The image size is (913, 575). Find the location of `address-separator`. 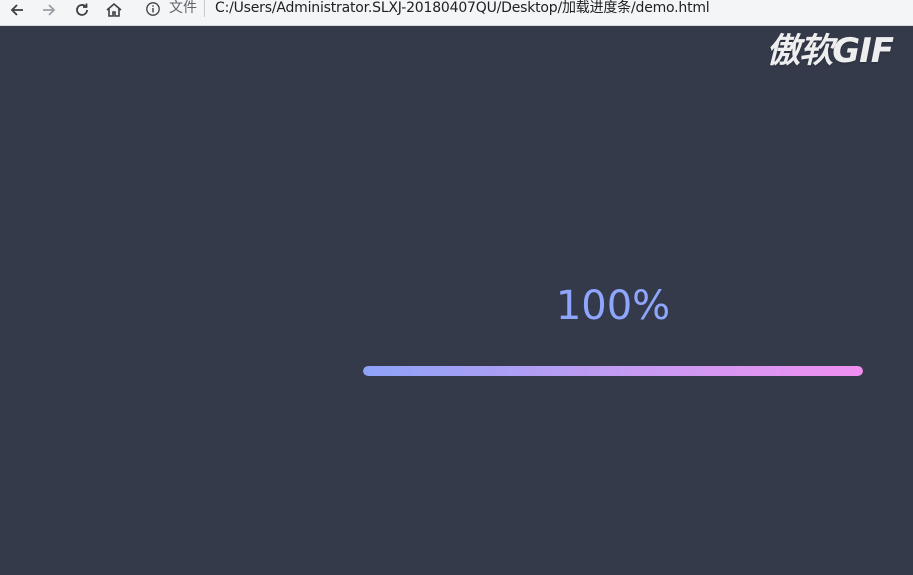

address-separator is located at coordinates (204, 8).